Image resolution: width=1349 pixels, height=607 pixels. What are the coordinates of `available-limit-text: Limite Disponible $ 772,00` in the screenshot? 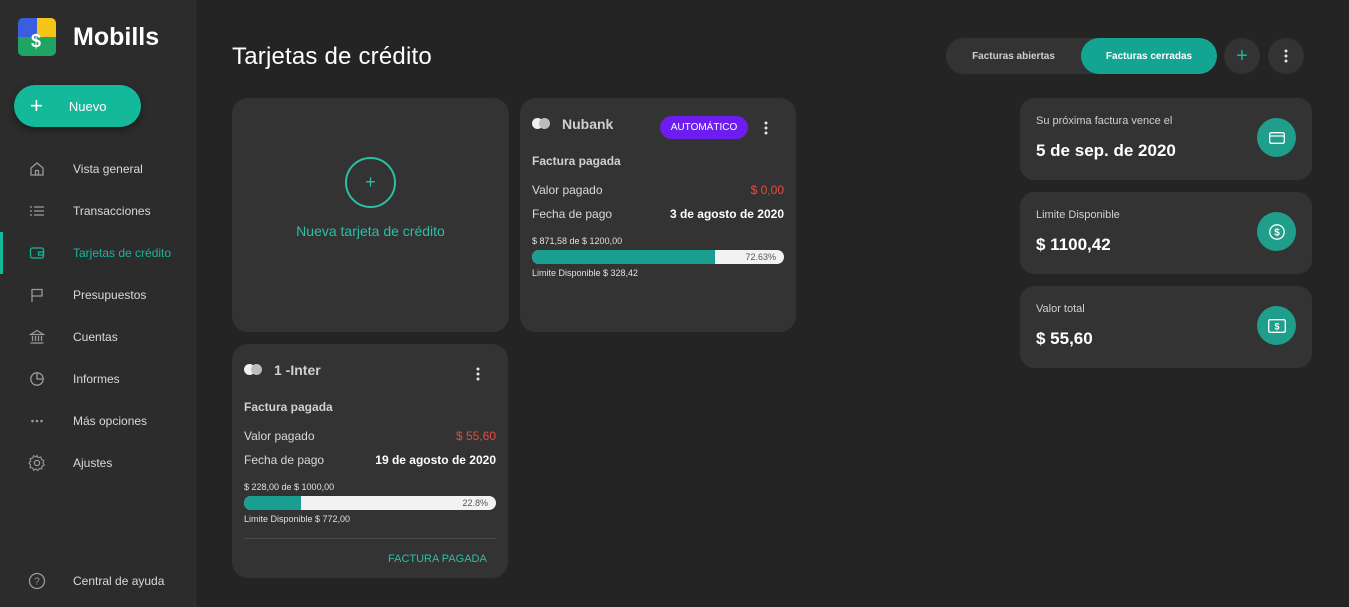 It's located at (297, 519).